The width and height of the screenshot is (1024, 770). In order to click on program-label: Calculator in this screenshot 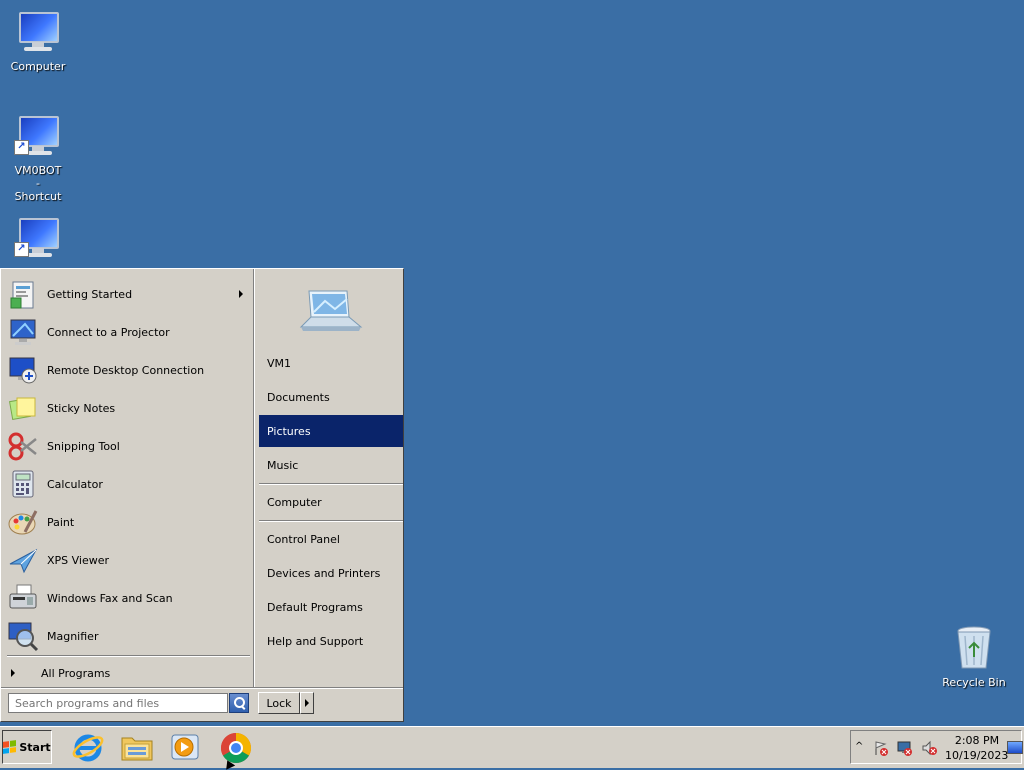, I will do `click(75, 484)`.